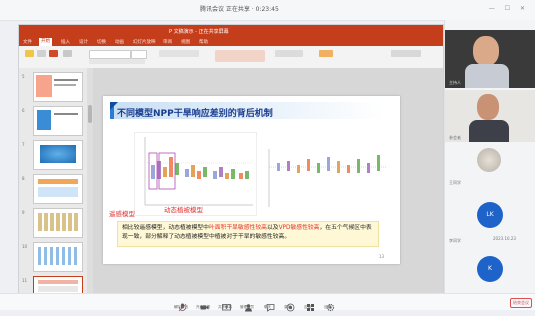 The height and width of the screenshot is (316, 535). What do you see at coordinates (521, 303) in the screenshot?
I see `end-meeting-button: 结束会议` at bounding box center [521, 303].